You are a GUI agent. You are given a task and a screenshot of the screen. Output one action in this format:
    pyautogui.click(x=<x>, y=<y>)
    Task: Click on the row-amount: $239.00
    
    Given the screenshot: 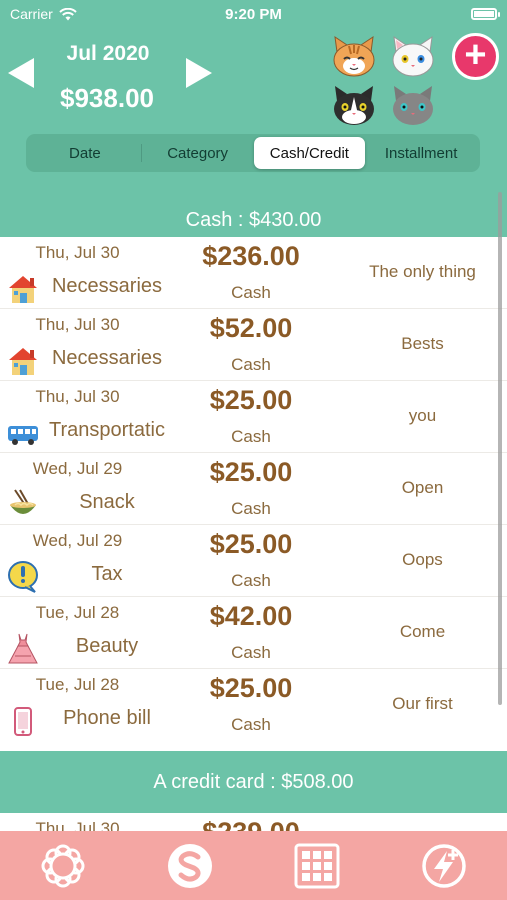 What is the action you would take?
    pyautogui.click(x=251, y=824)
    